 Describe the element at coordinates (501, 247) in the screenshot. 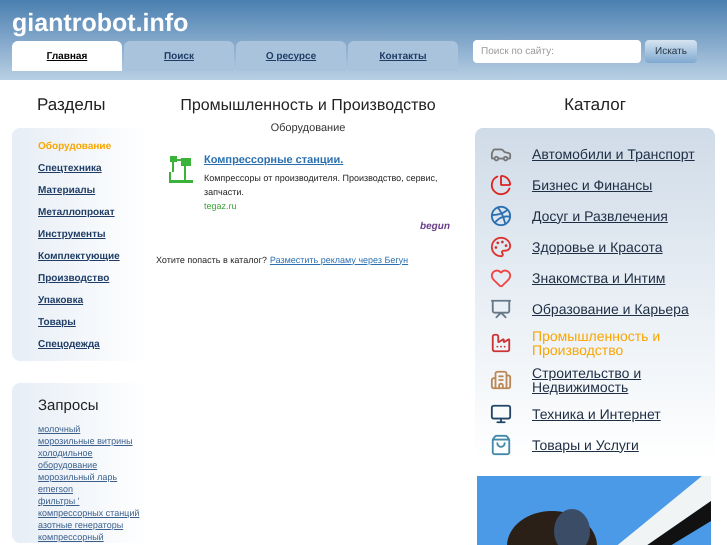

I see `palette-icon` at that location.